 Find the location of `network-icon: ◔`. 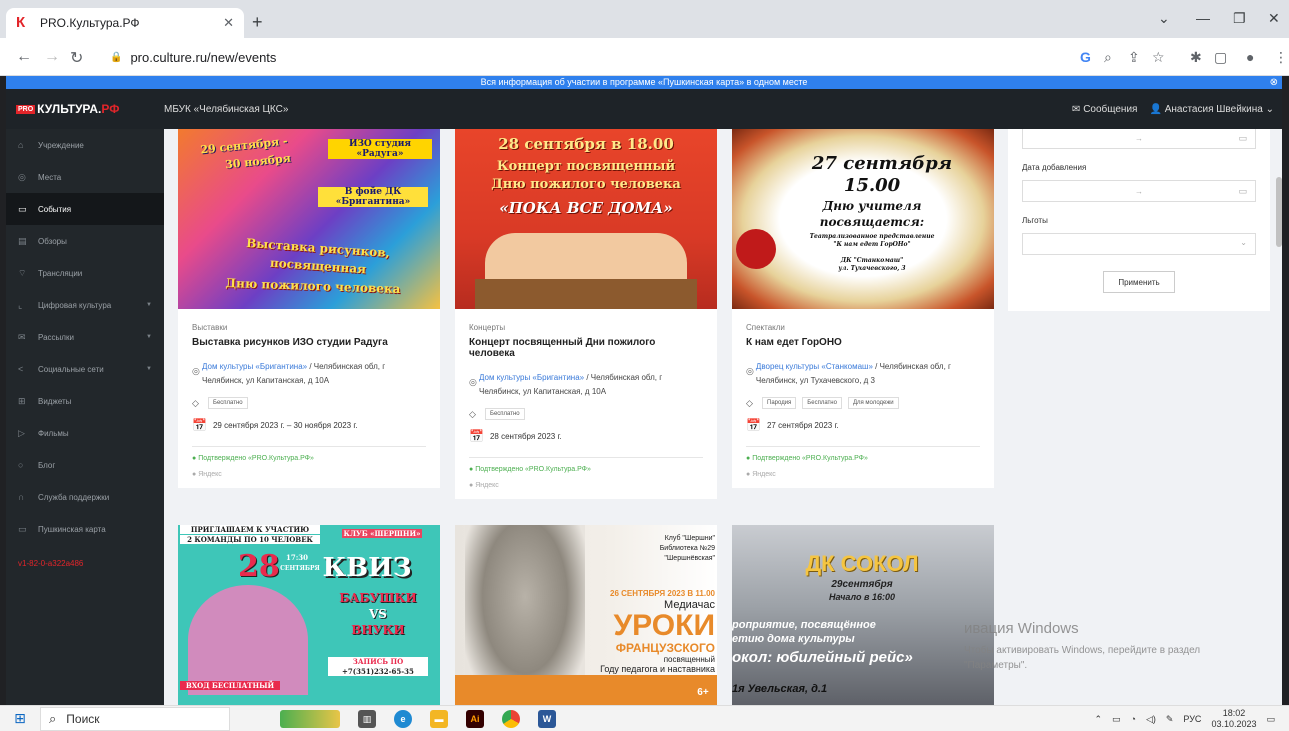

network-icon: ◔ is located at coordinates (1133, 719).